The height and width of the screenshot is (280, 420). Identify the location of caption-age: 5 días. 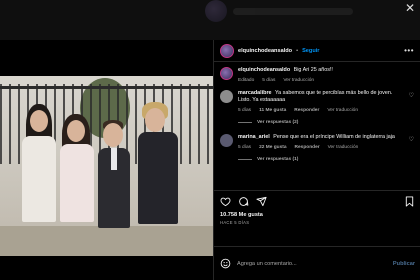
(269, 80).